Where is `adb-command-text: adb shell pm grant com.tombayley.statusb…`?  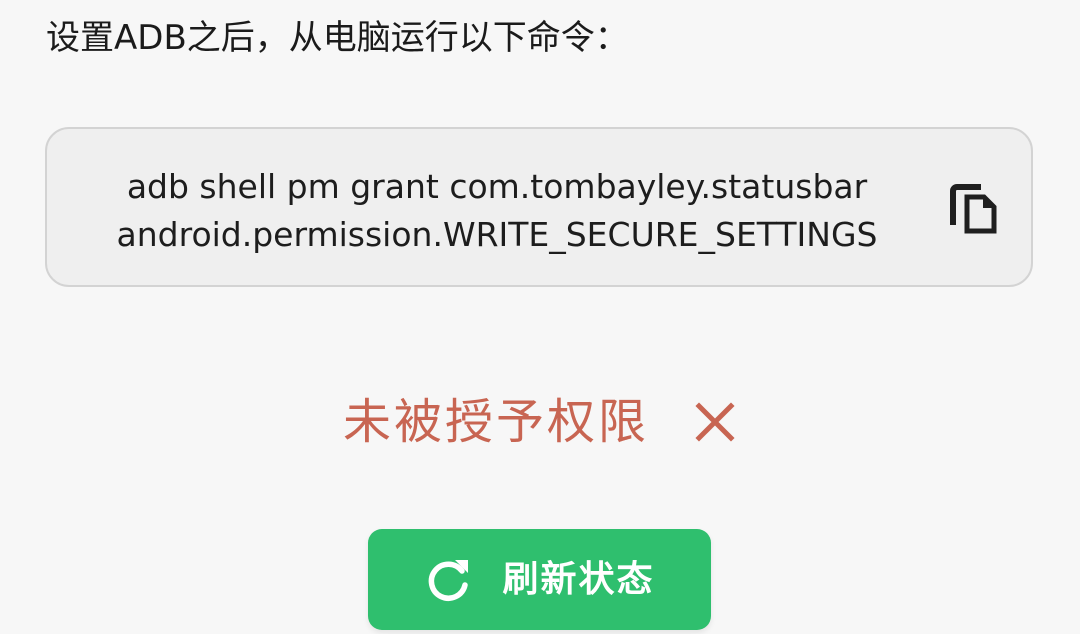
adb-command-text: adb shell pm grant com.tombayley.statusb… is located at coordinates (497, 211).